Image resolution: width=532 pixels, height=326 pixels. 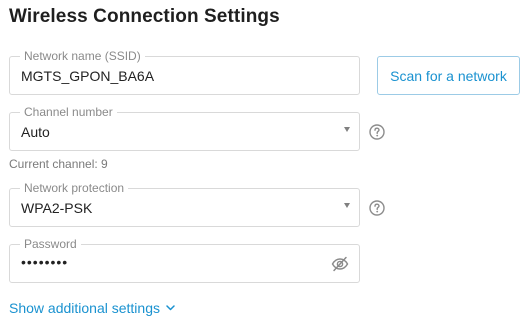 I want to click on eye-off-icon, so click(x=340, y=264).